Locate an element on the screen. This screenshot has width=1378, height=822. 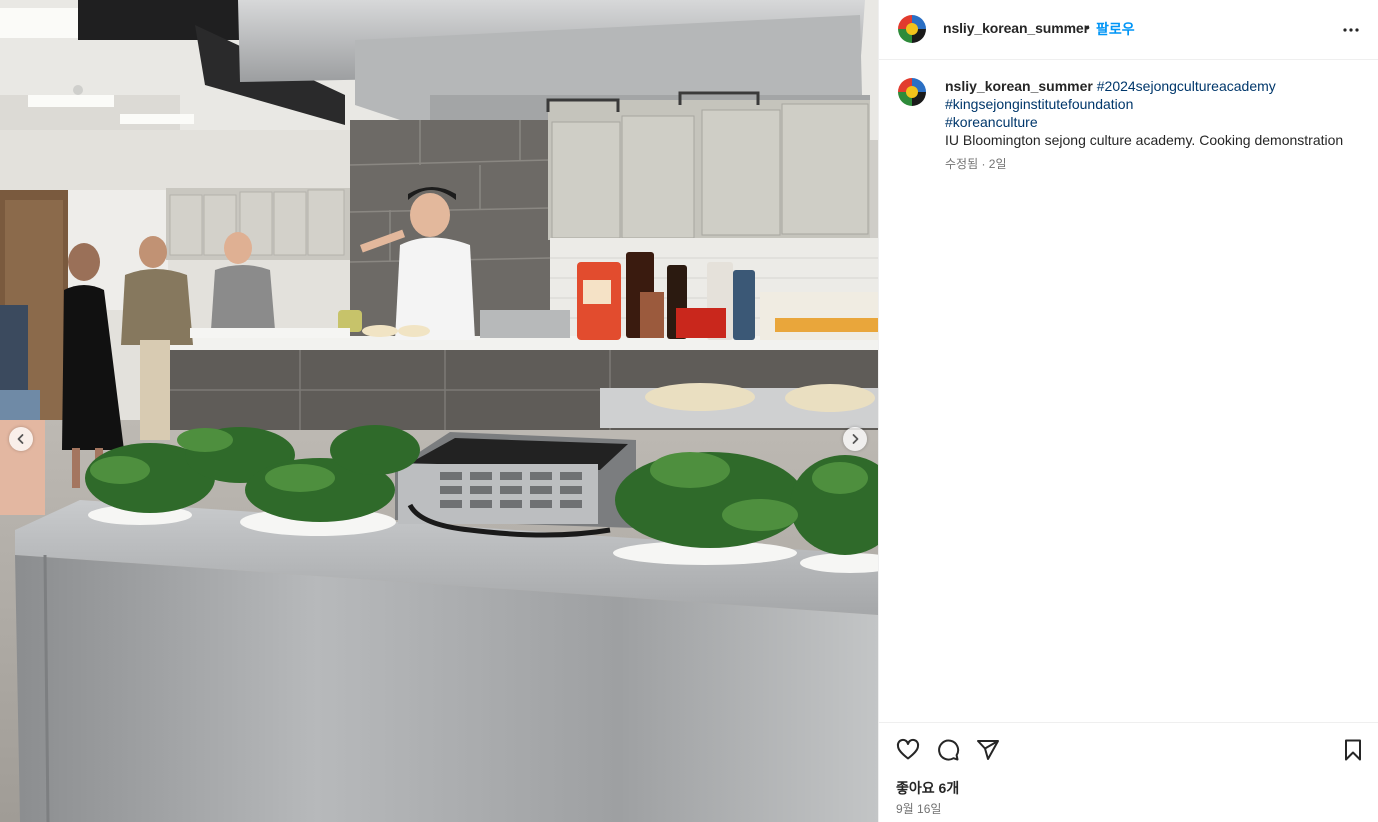
share-button is located at coordinates (988, 750).